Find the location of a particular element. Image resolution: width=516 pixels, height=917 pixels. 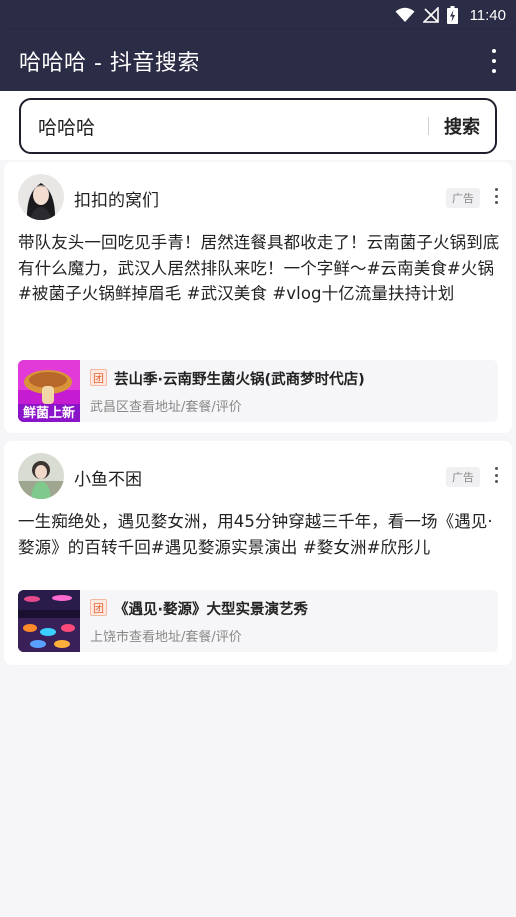

status-time: 11:40 is located at coordinates (487, 15).